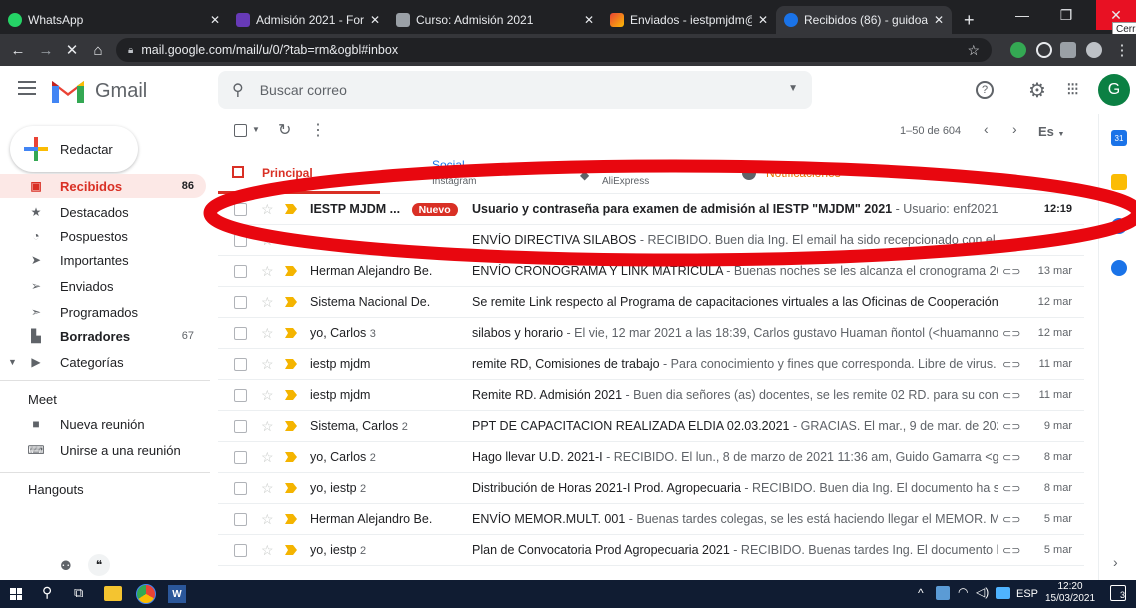 The height and width of the screenshot is (608, 1136). I want to click on refresh-icon: ↻, so click(284, 130).